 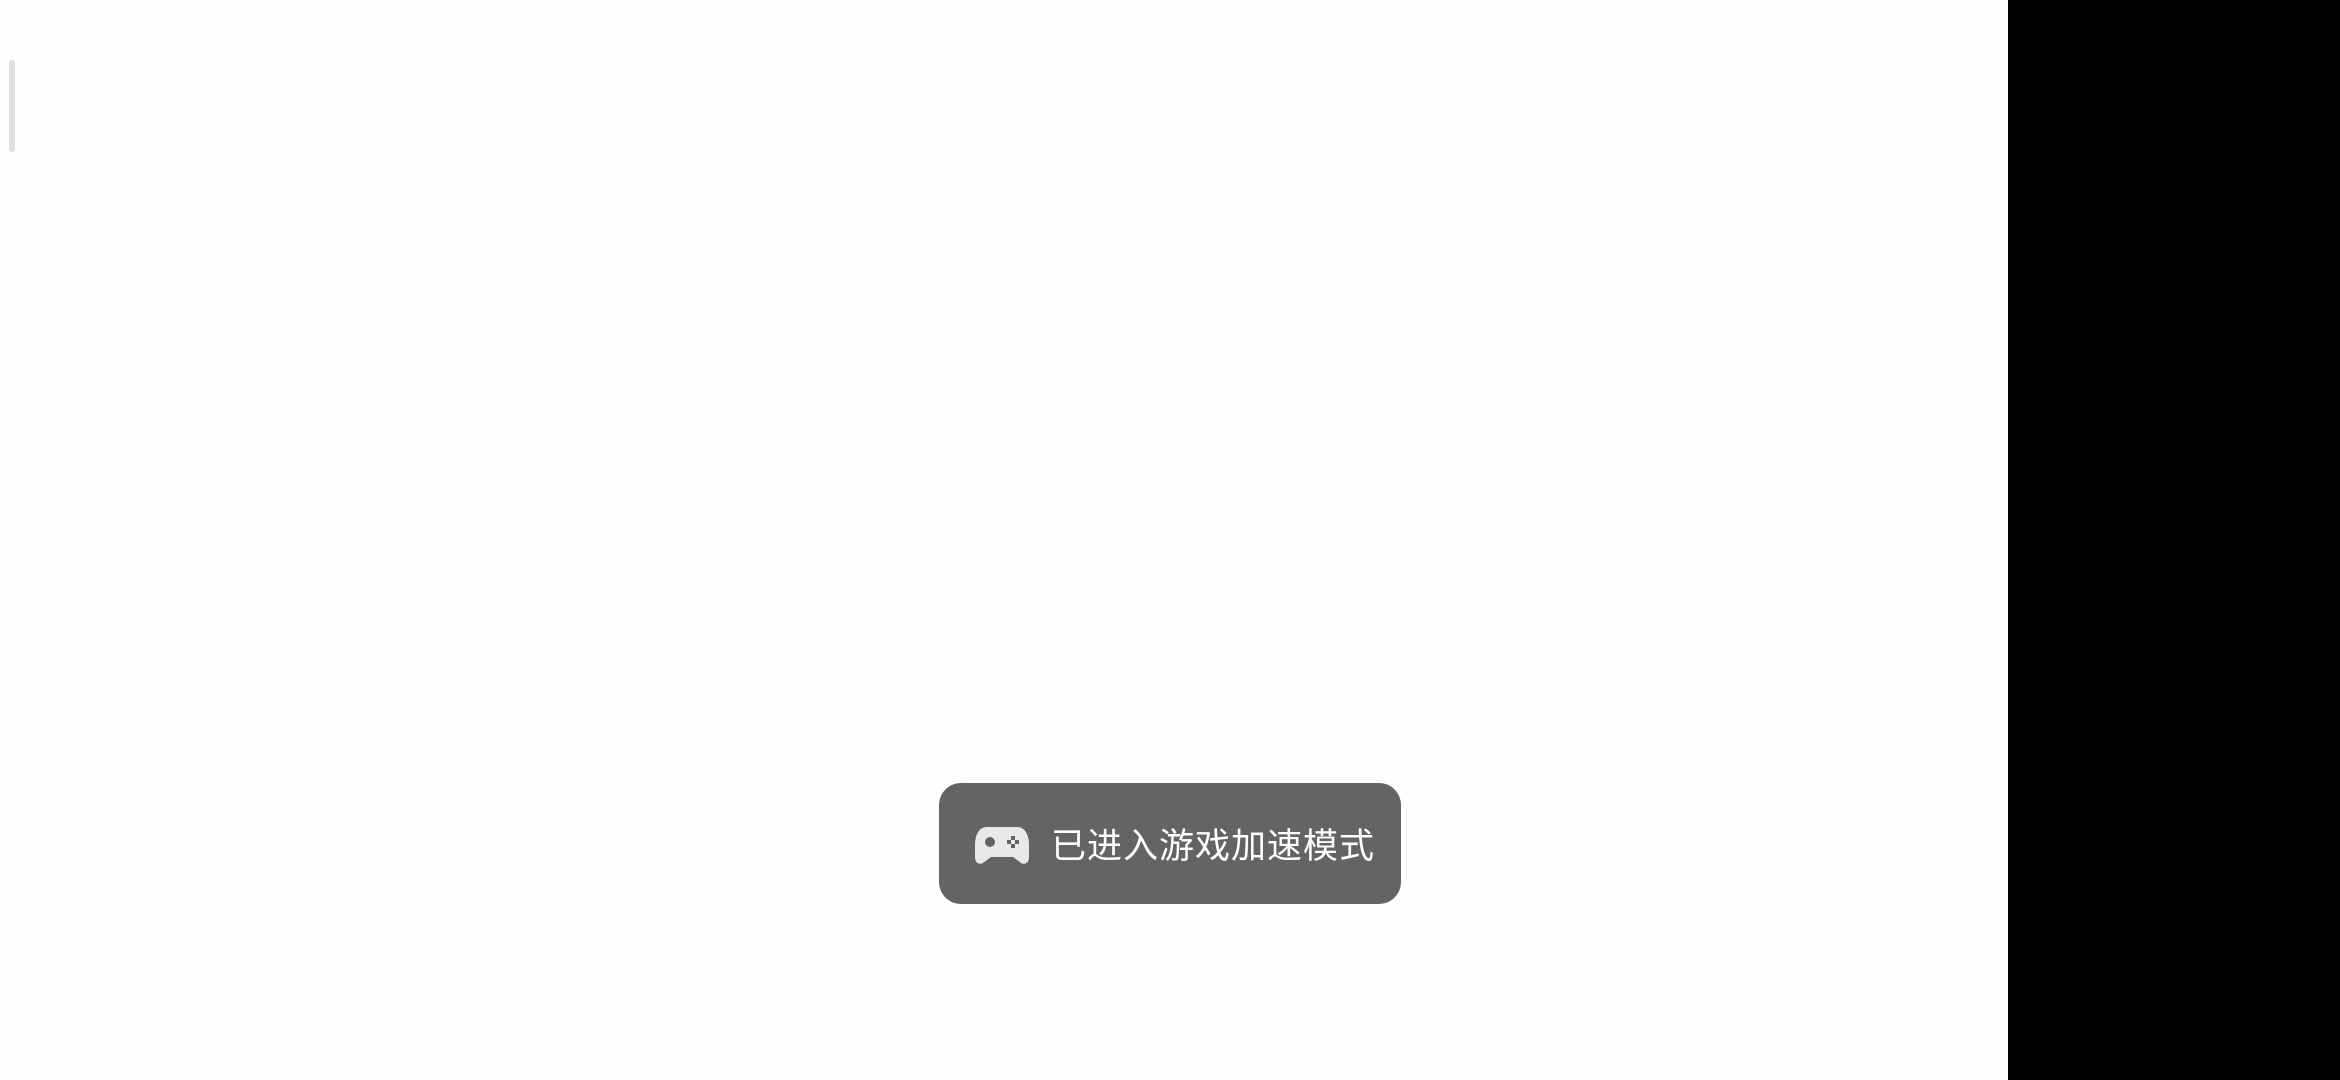 I want to click on game-mode-toast: 已进入游戏加速模式, so click(x=1170, y=843).